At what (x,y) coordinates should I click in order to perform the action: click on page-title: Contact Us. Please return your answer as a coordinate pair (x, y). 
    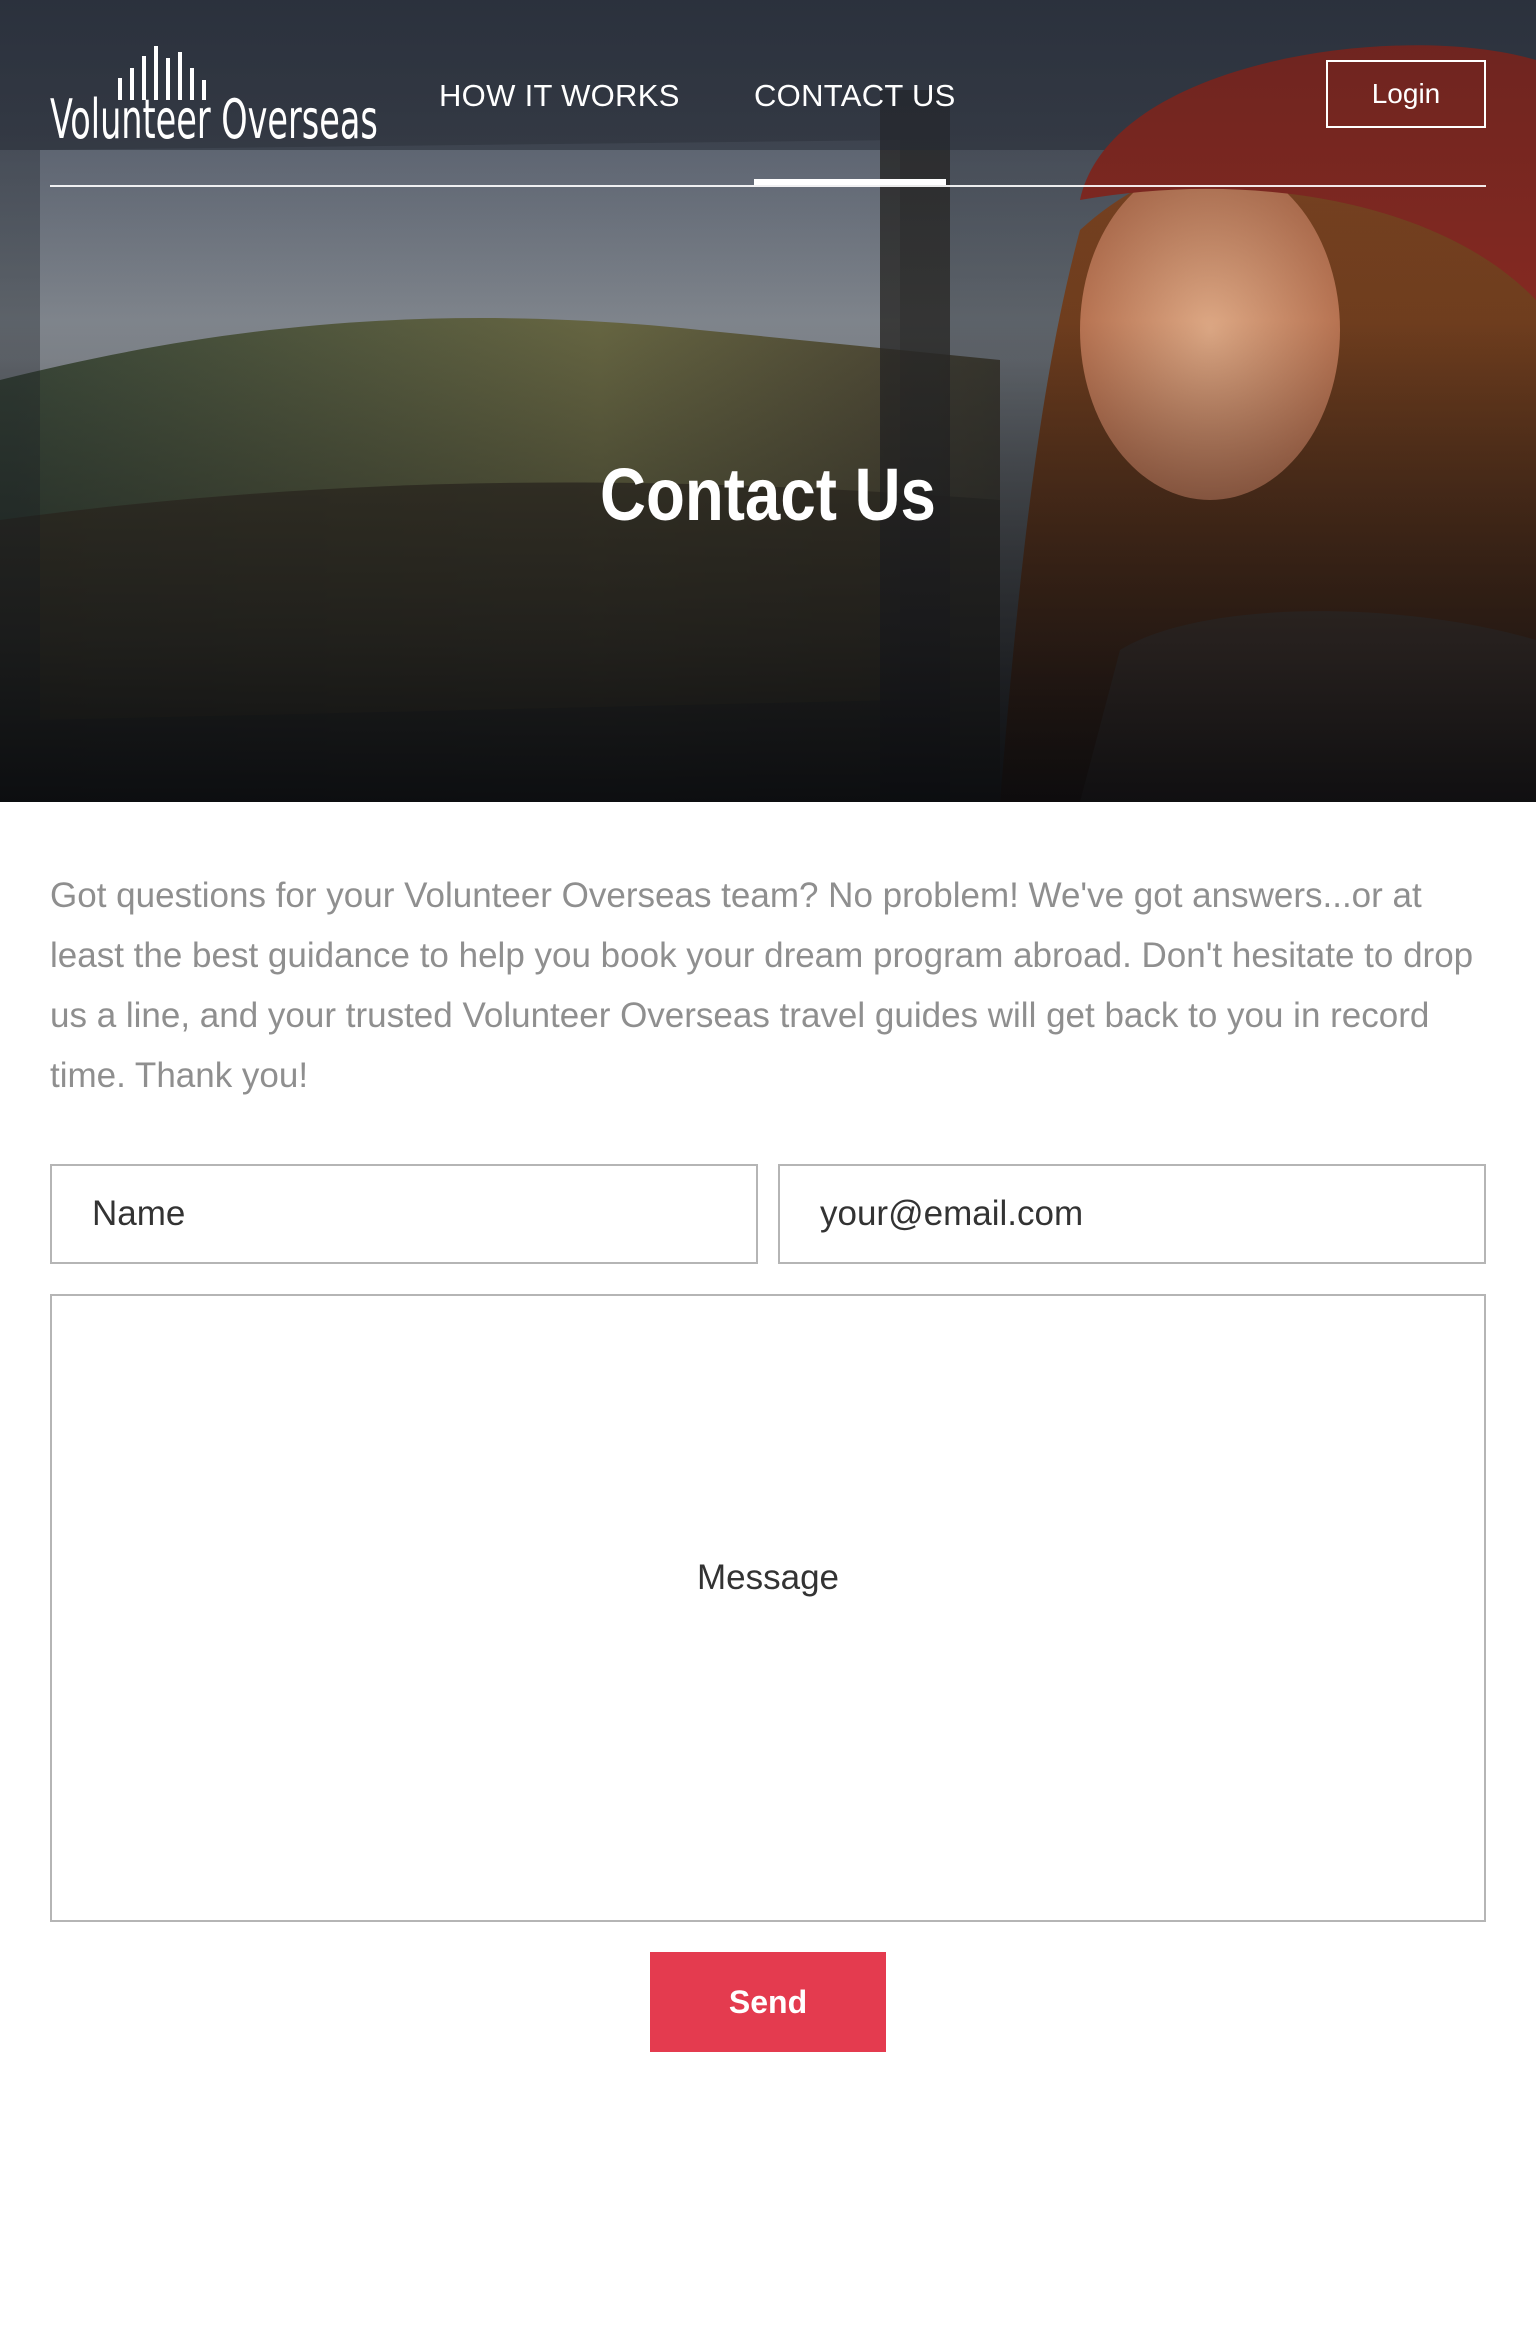
    Looking at the image, I should click on (768, 494).